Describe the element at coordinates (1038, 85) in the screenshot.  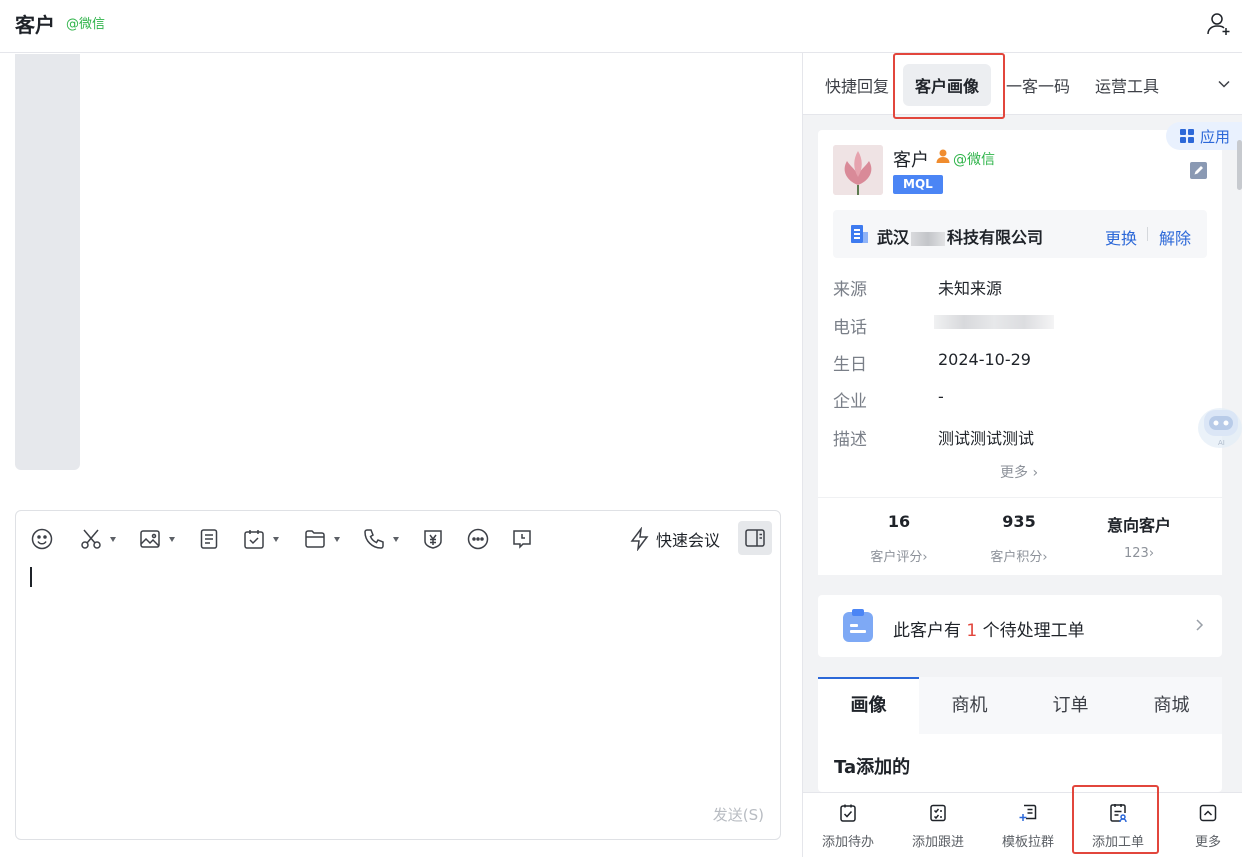
I see `tab-one-customer-code: 一客一码` at that location.